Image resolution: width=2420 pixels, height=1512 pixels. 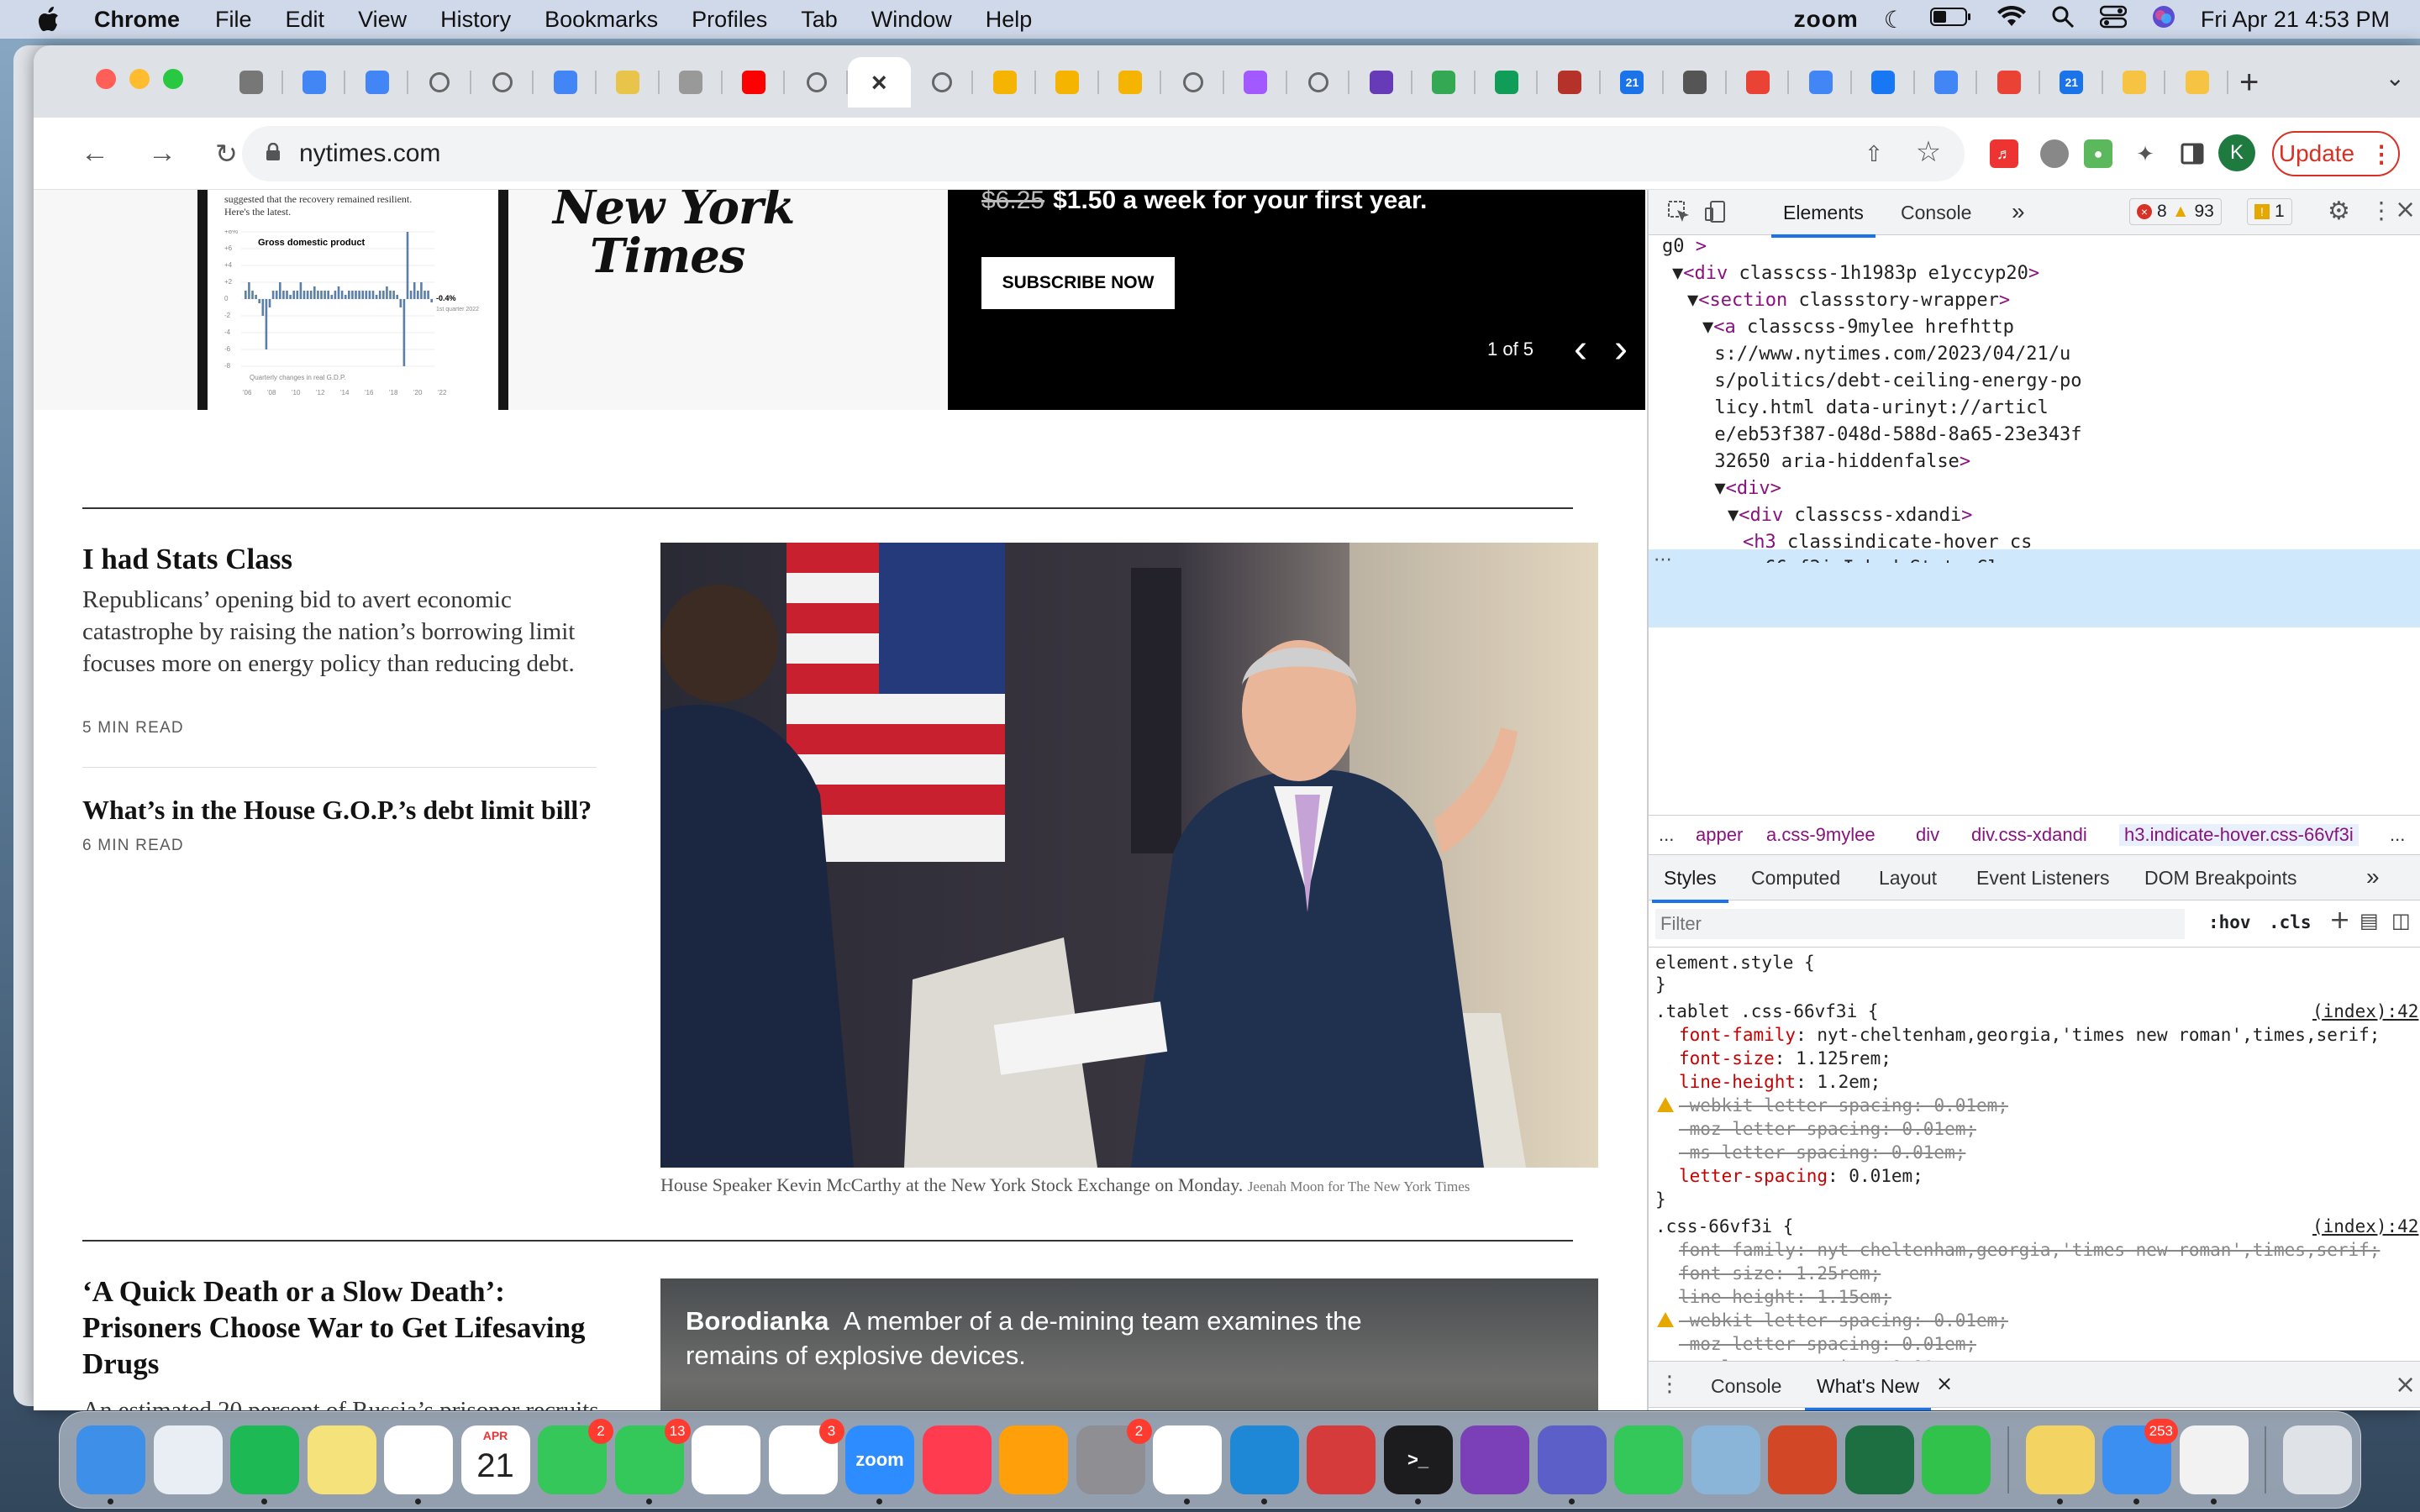 I want to click on profile-avatar: K, so click(x=2236, y=152).